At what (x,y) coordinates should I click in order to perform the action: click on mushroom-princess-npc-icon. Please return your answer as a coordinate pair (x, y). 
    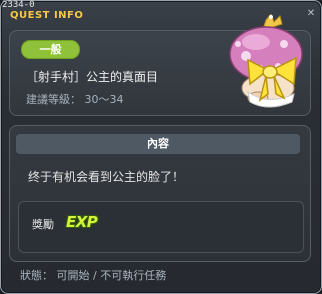
    Looking at the image, I should click on (266, 61).